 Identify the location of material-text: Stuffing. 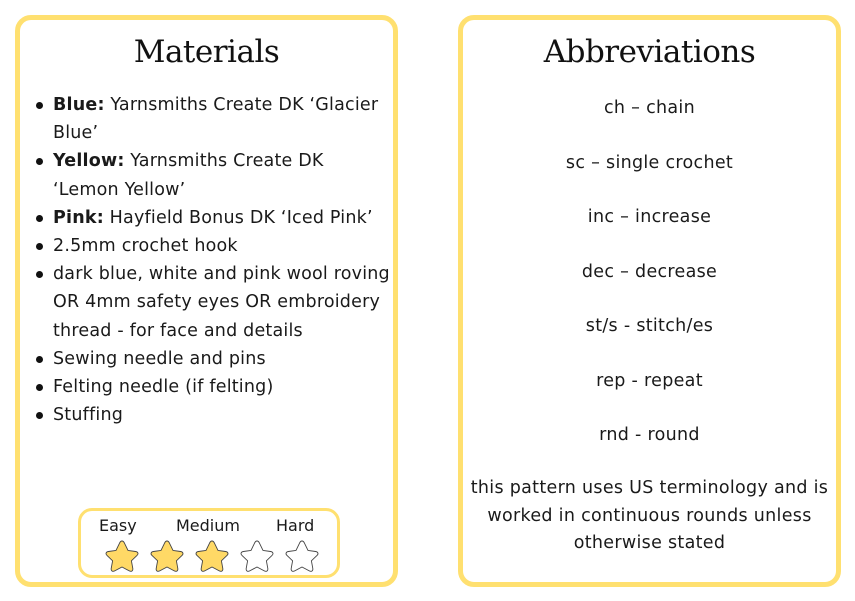
(88, 415).